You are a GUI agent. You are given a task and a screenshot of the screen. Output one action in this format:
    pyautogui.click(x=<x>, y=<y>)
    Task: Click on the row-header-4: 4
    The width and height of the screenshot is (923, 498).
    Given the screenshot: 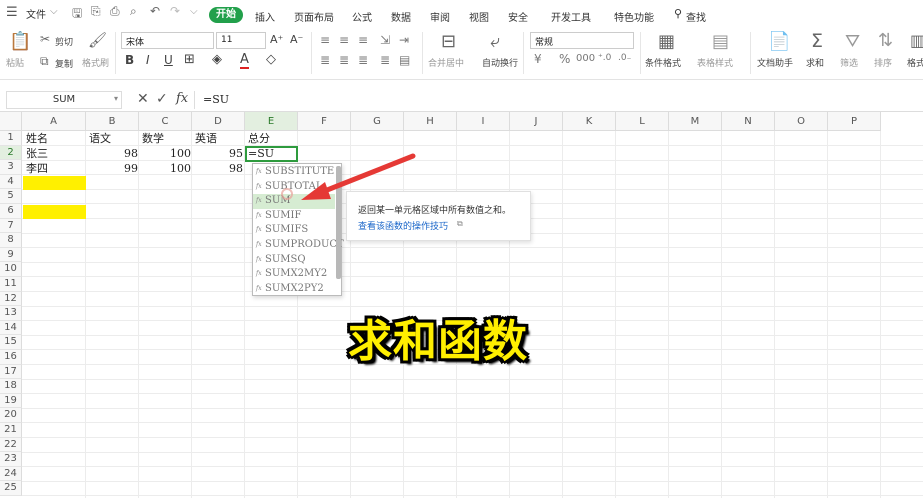 What is the action you would take?
    pyautogui.click(x=11, y=182)
    